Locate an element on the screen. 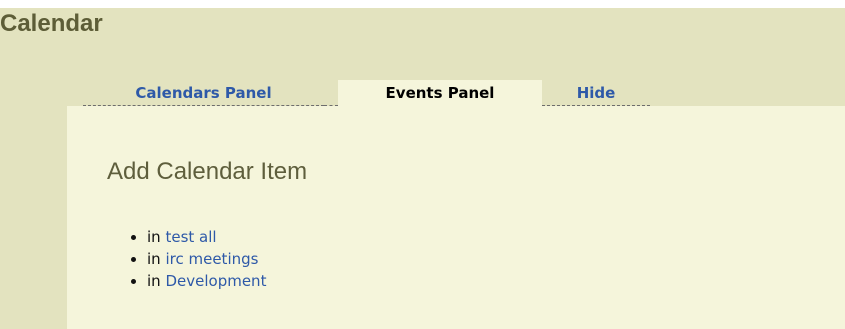 The width and height of the screenshot is (845, 329). list-item: in Development is located at coordinates (186, 281).